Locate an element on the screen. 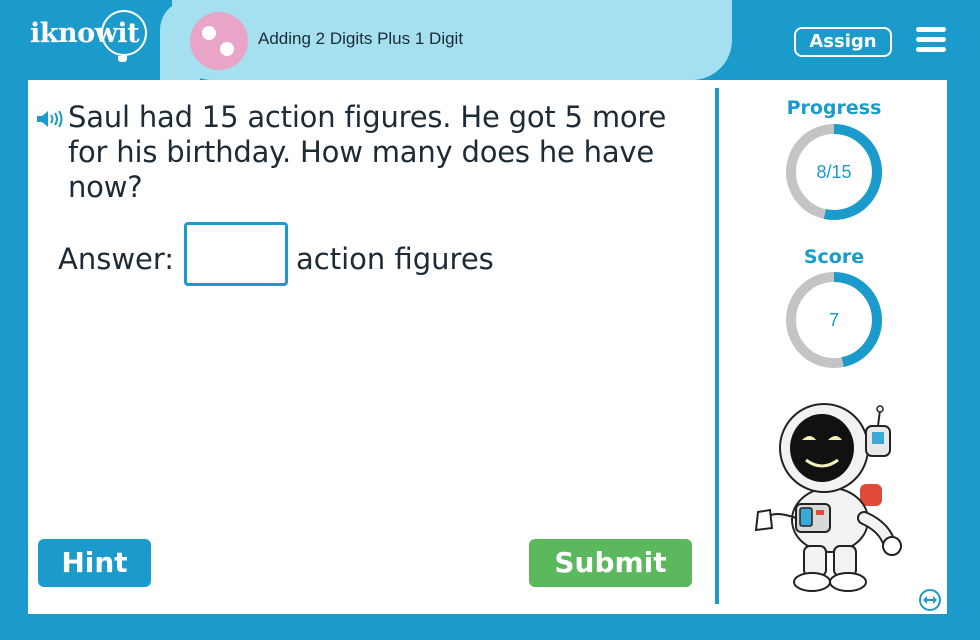 The image size is (980, 640). lesson-dots-icon is located at coordinates (219, 41).